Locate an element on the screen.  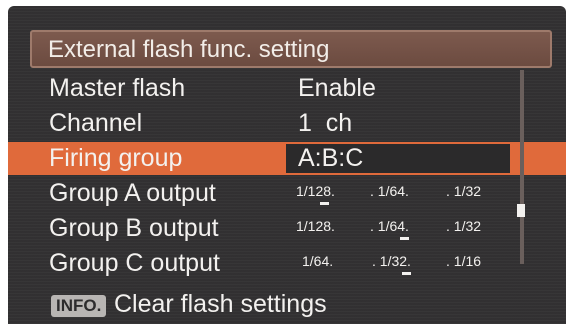
menu-row-group-a-output: Group A output 1/128. . 1/64. . 1/32 is located at coordinates (287, 193).